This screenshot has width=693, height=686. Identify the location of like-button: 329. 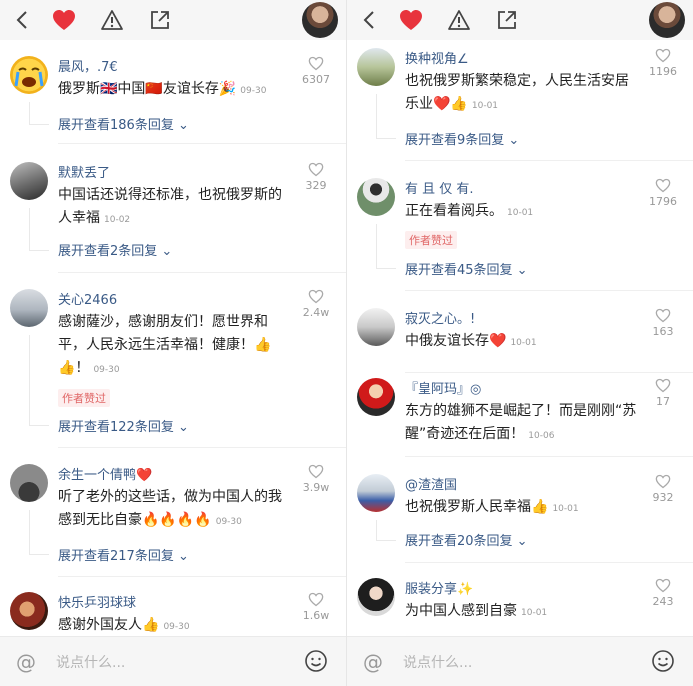
(316, 177).